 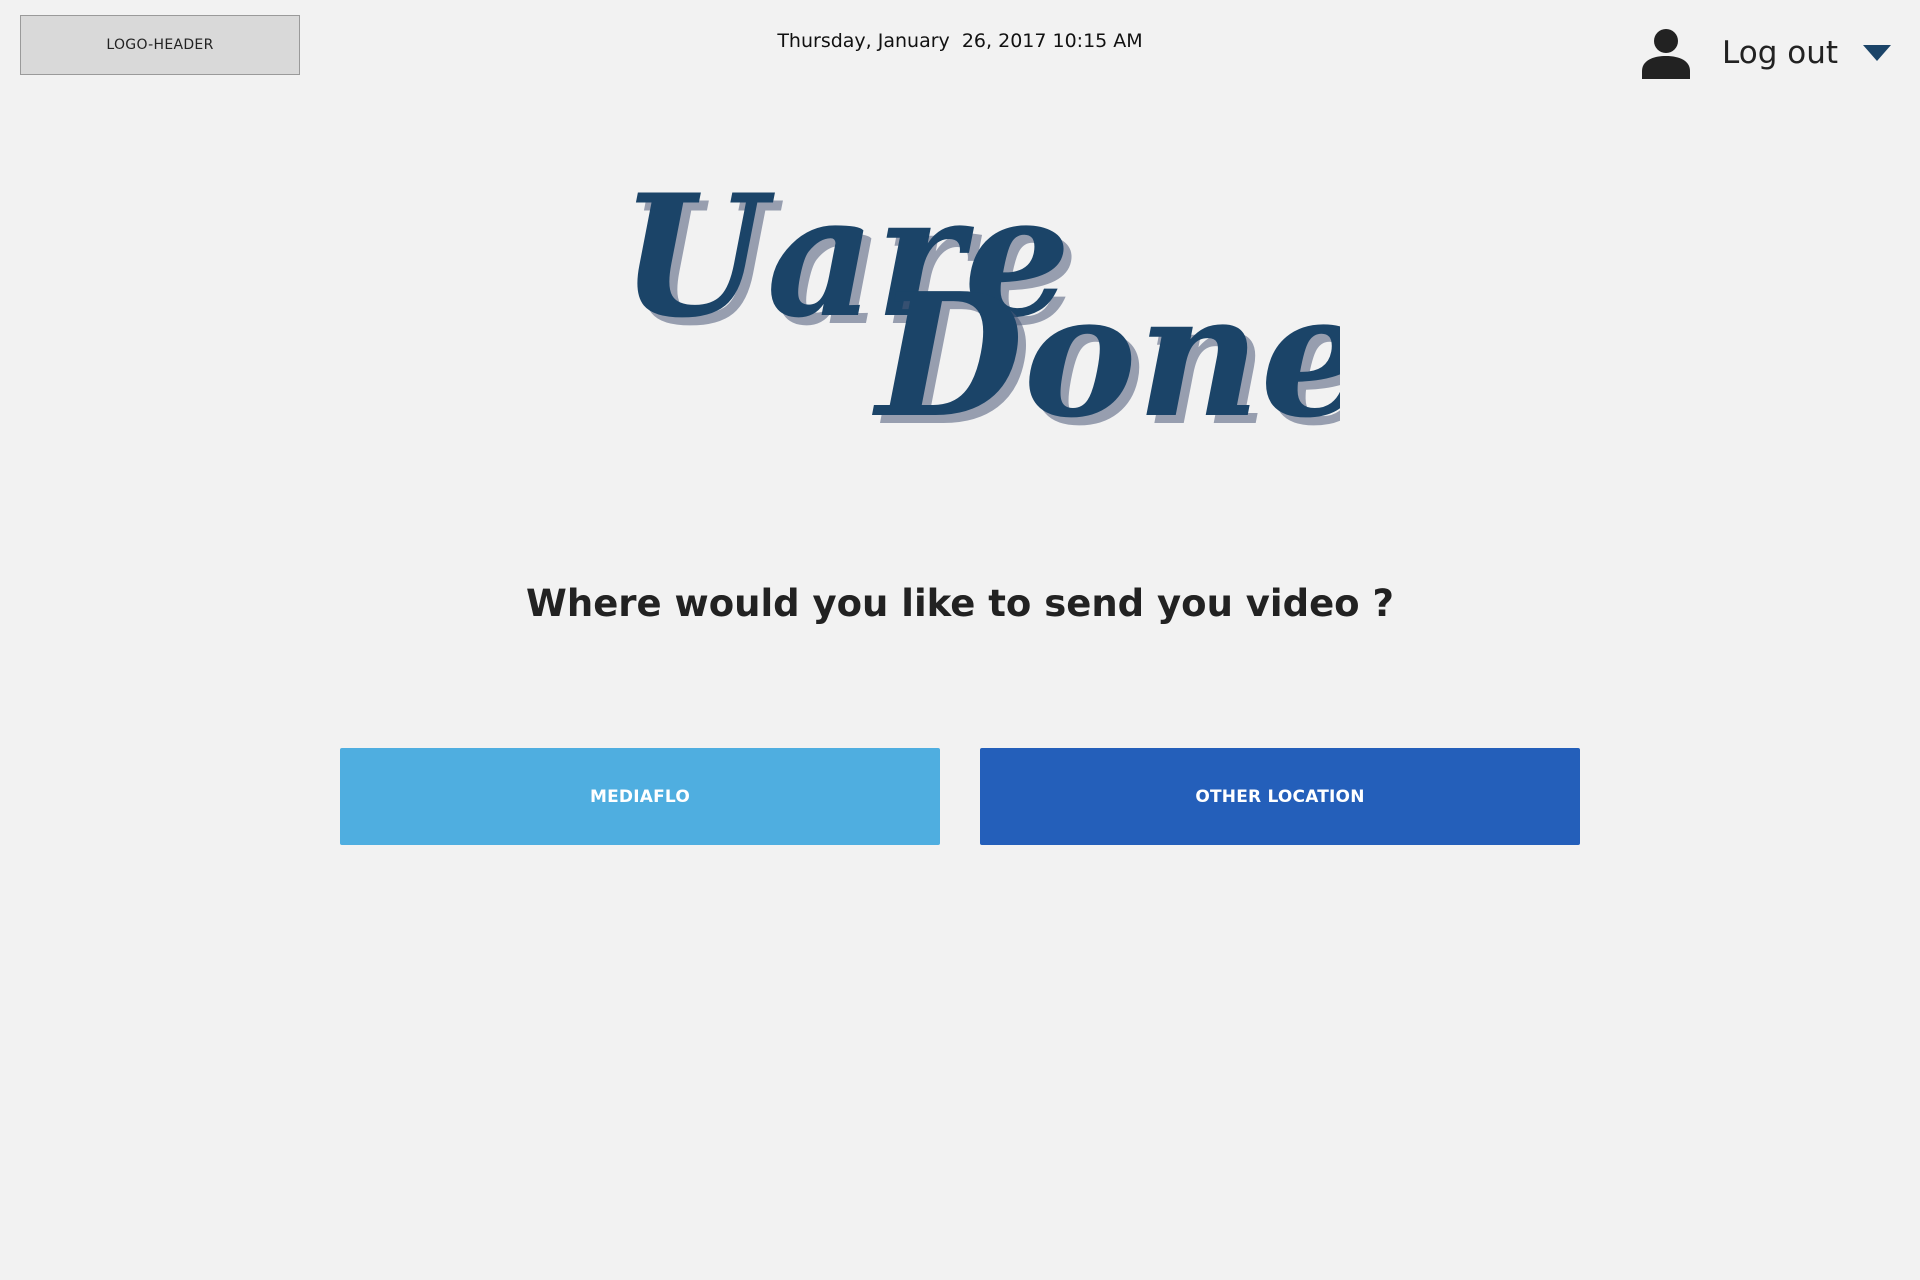 What do you see at coordinates (1666, 54) in the screenshot?
I see `user-icon` at bounding box center [1666, 54].